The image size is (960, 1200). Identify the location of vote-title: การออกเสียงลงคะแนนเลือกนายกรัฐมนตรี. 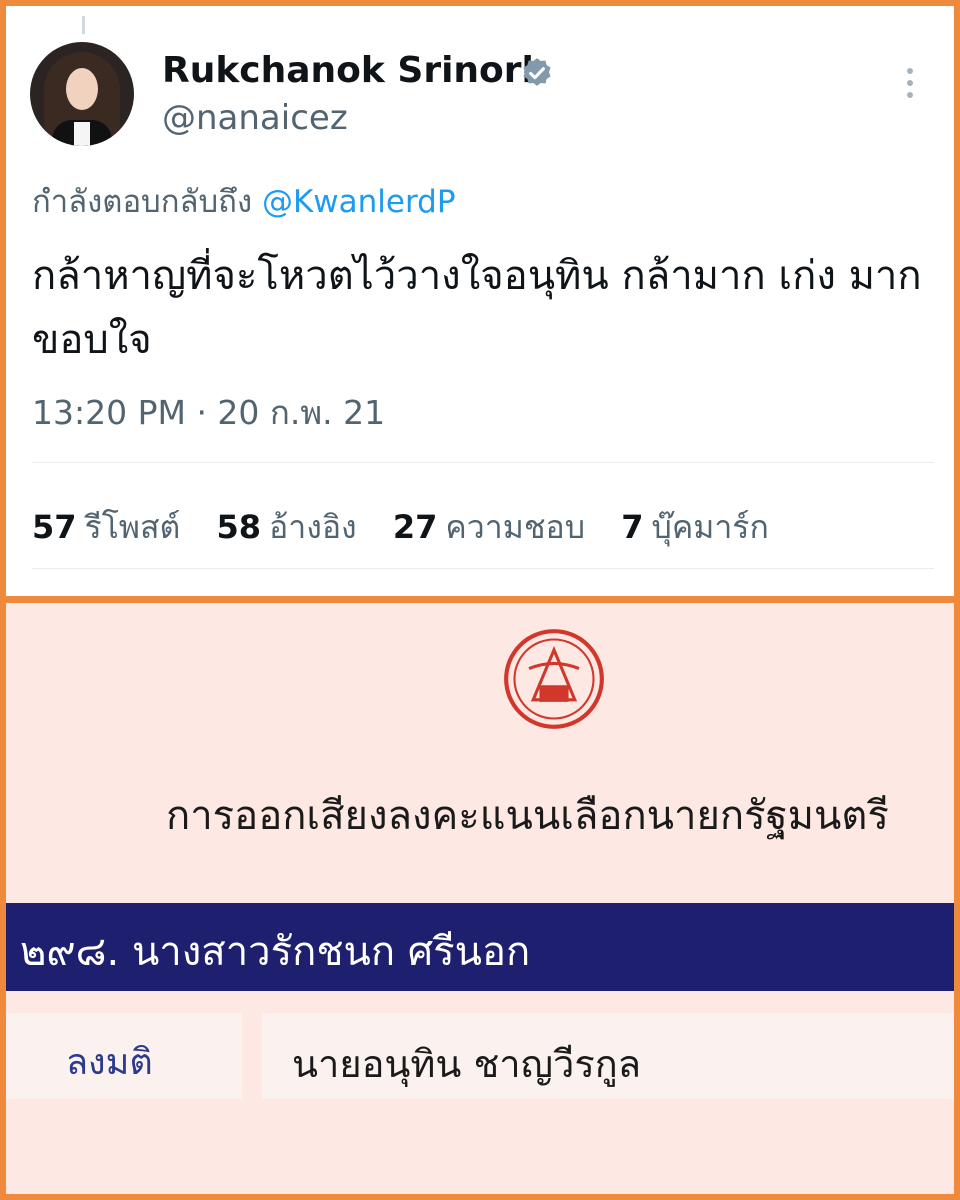
(527, 816).